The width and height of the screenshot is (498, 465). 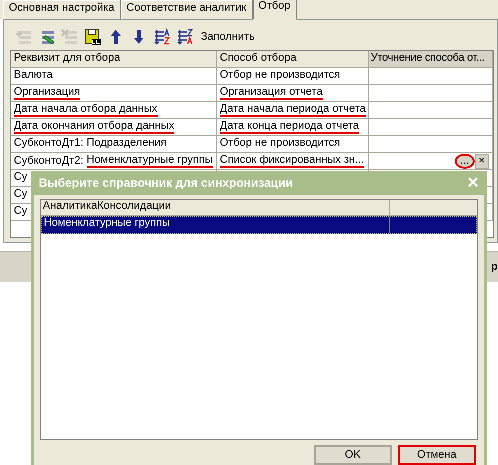 I want to click on tab: Основная настройка, so click(x=62, y=9).